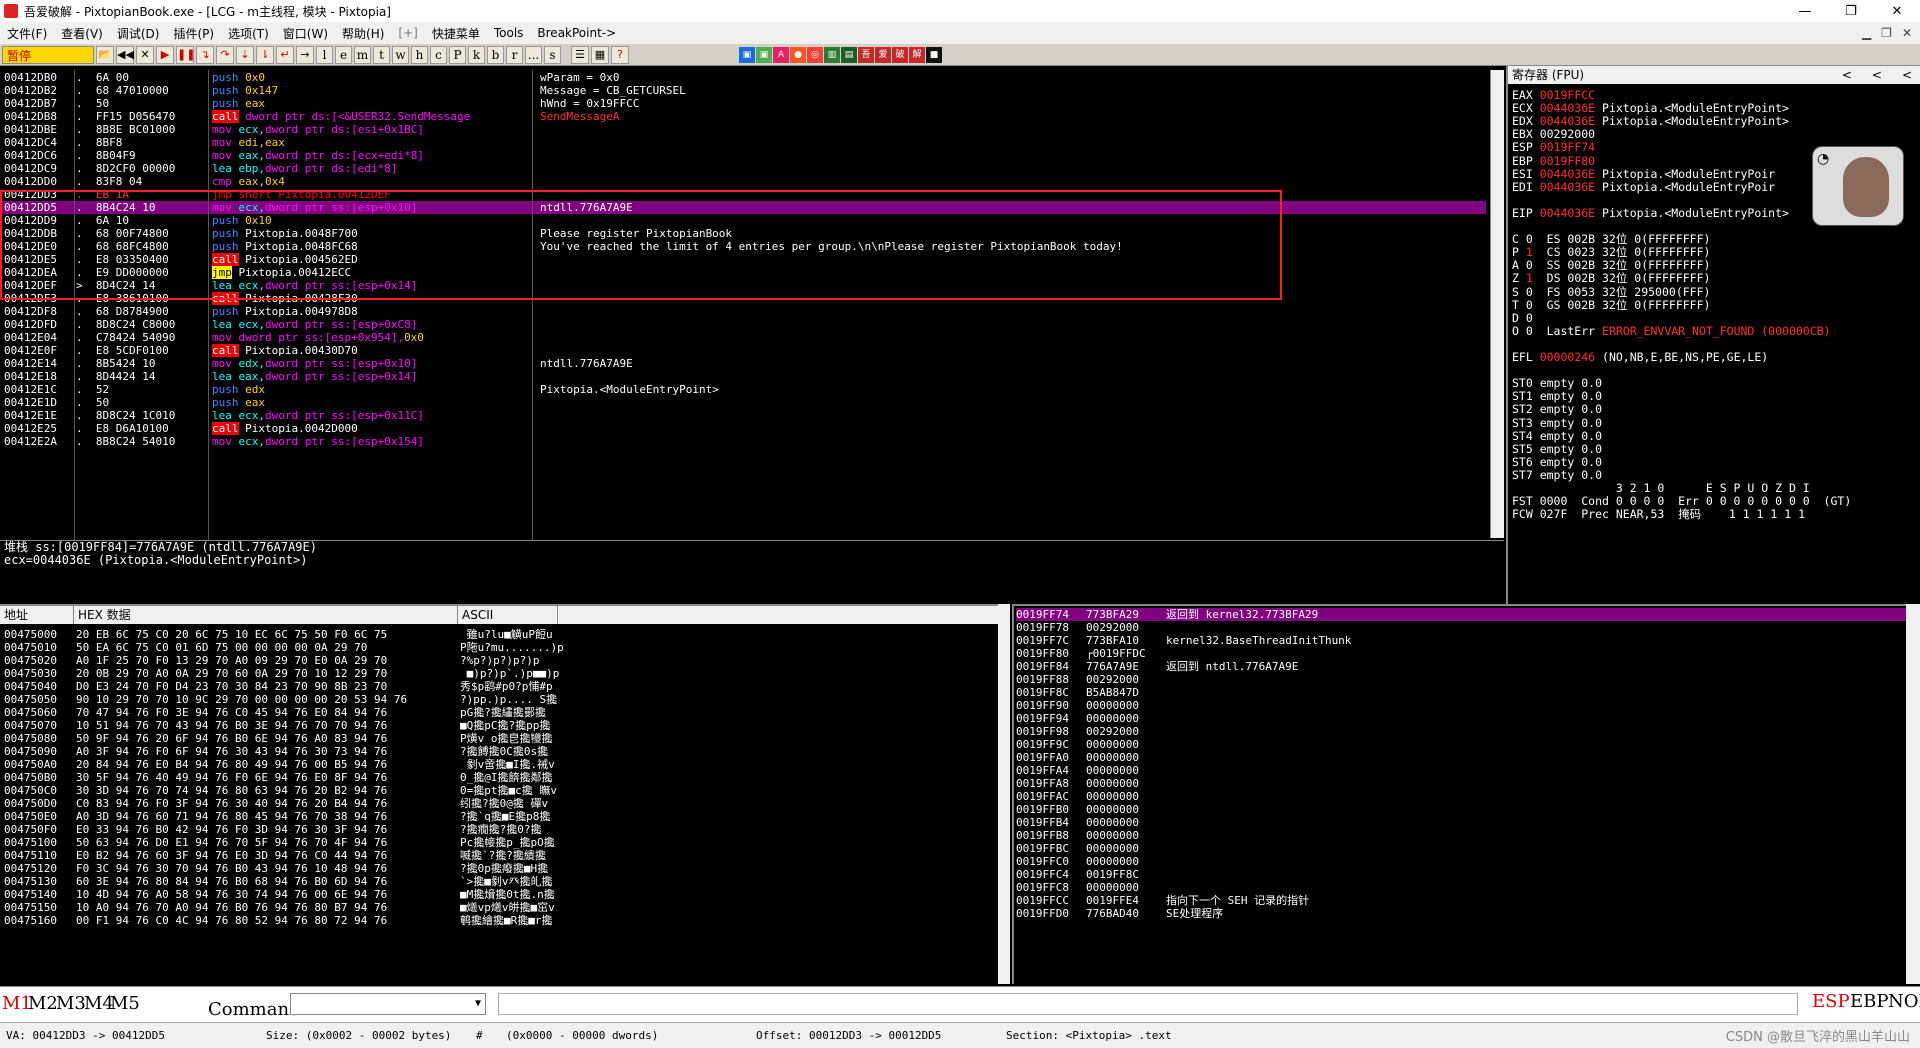 The image size is (1920, 1048). What do you see at coordinates (39, 337) in the screenshot?
I see `disasm-address: 00412E04` at bounding box center [39, 337].